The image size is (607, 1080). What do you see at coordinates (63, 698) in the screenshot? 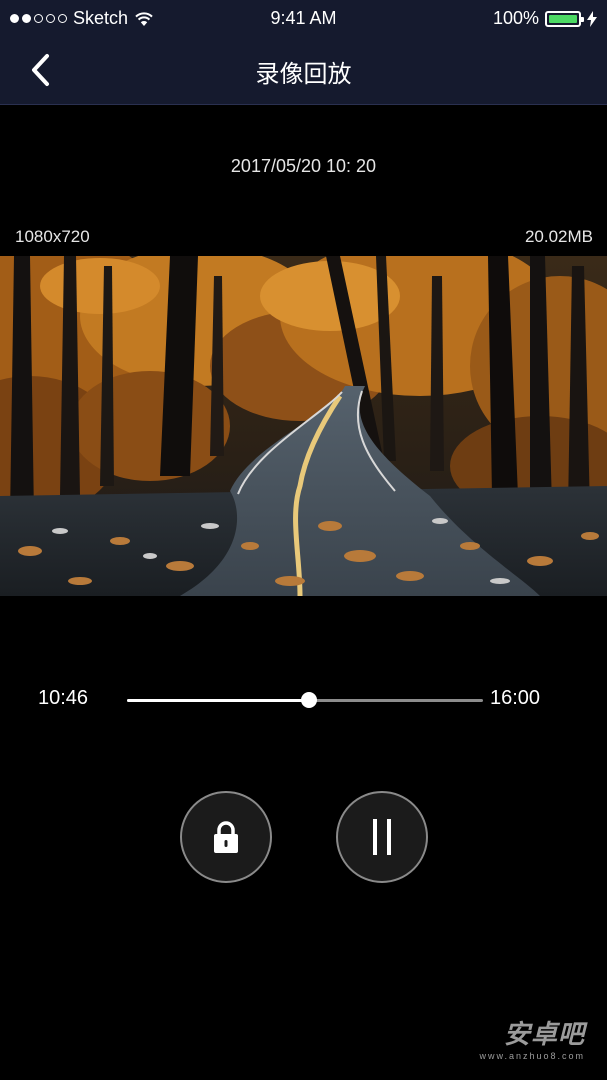
I see `current-time: 10:46` at bounding box center [63, 698].